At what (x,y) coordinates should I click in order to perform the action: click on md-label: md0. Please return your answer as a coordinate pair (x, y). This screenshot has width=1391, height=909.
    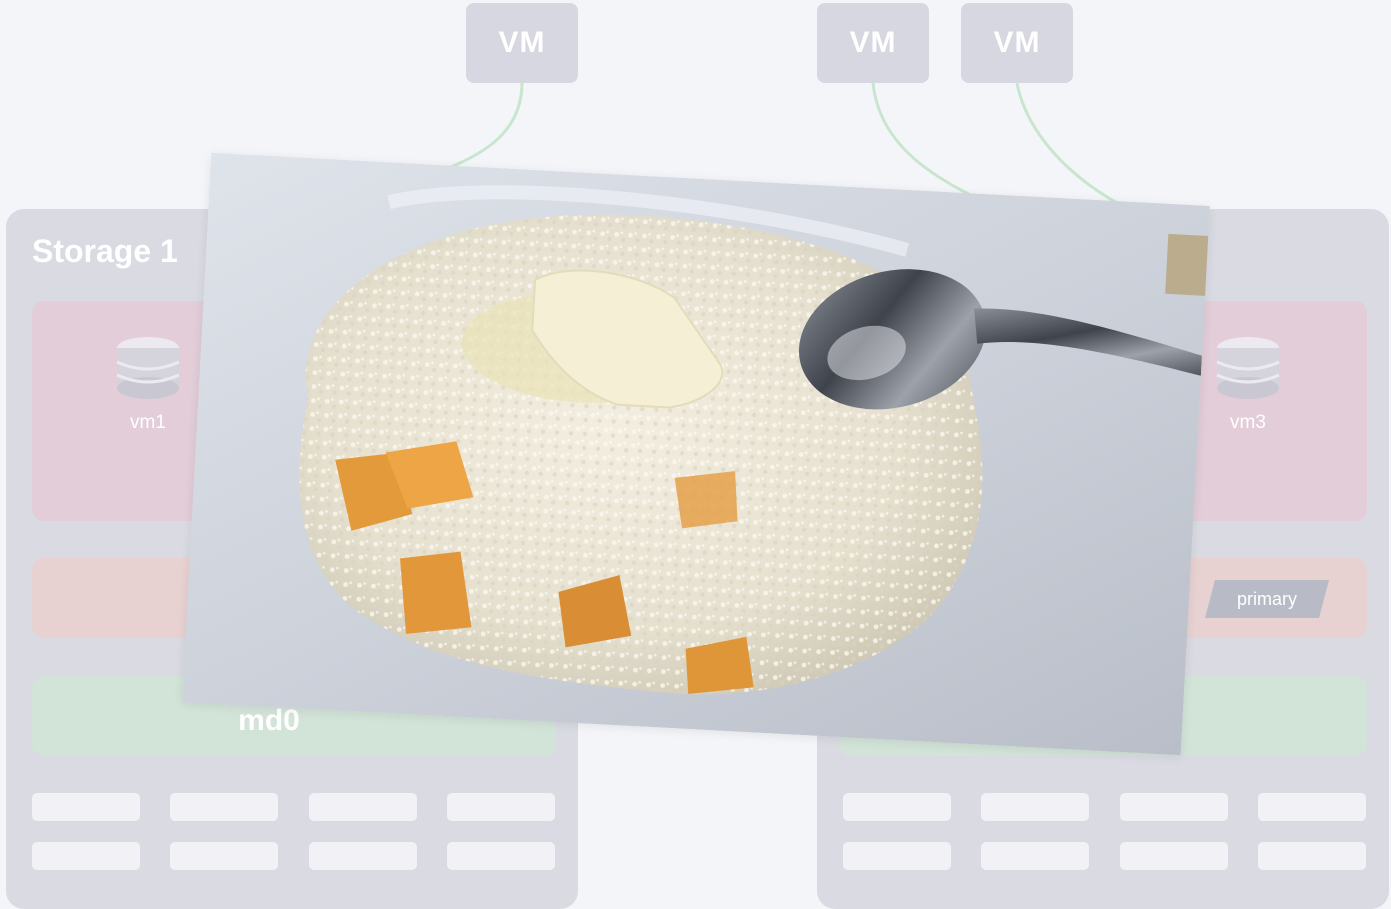
    Looking at the image, I should click on (269, 720).